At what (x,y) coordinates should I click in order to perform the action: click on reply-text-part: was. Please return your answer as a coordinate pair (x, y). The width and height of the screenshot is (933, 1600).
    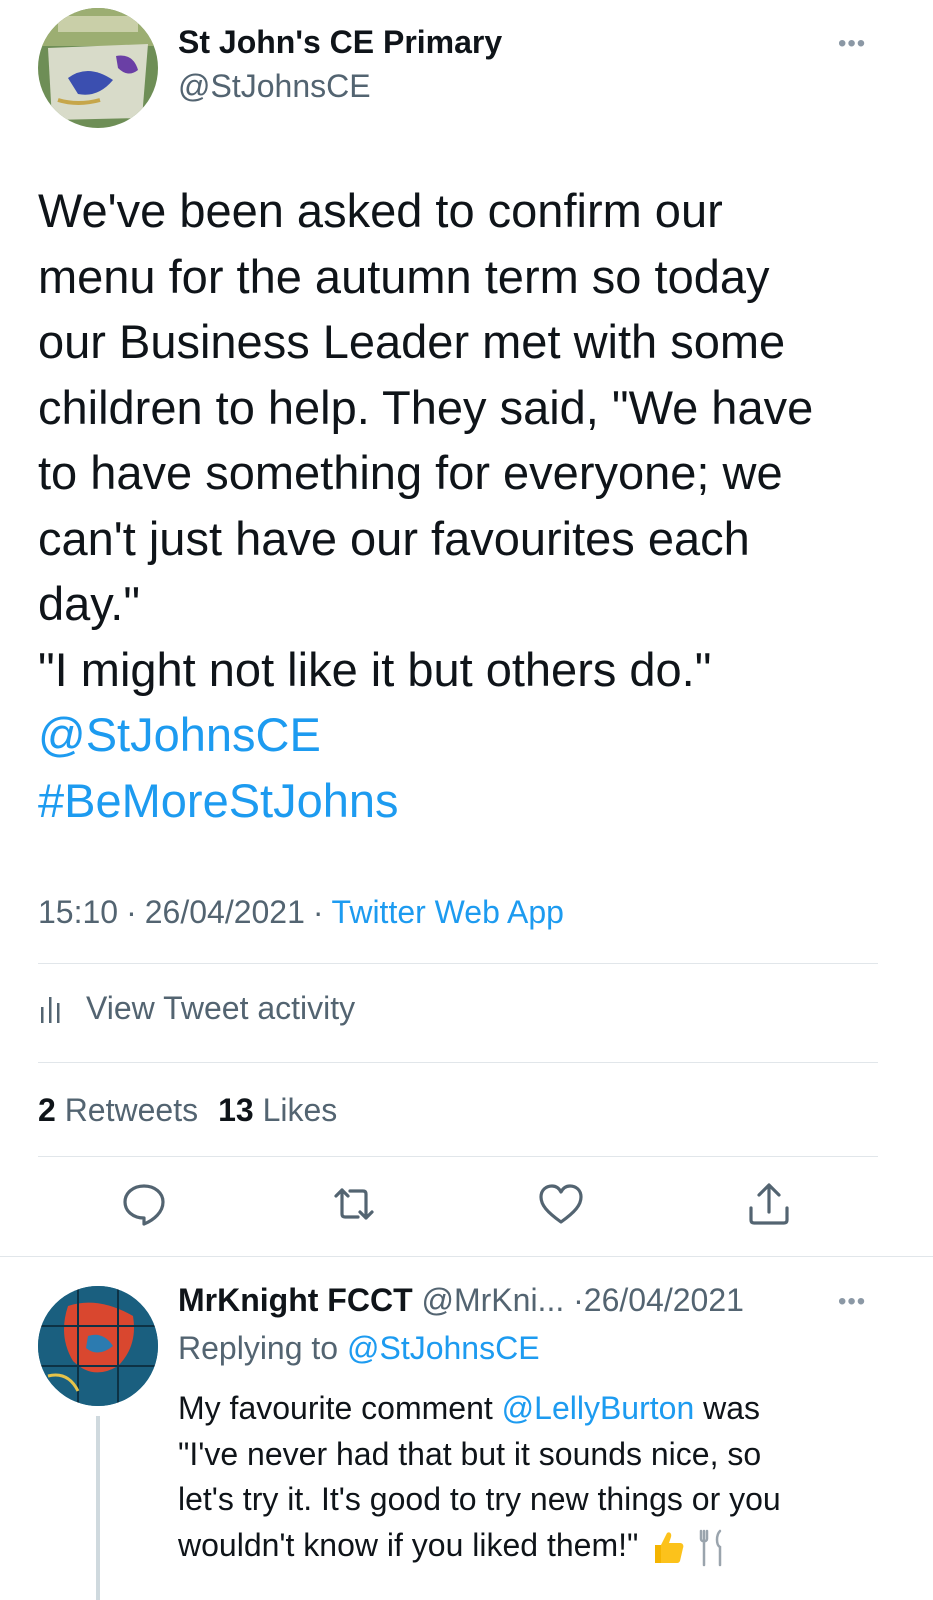
    Looking at the image, I should click on (732, 1408).